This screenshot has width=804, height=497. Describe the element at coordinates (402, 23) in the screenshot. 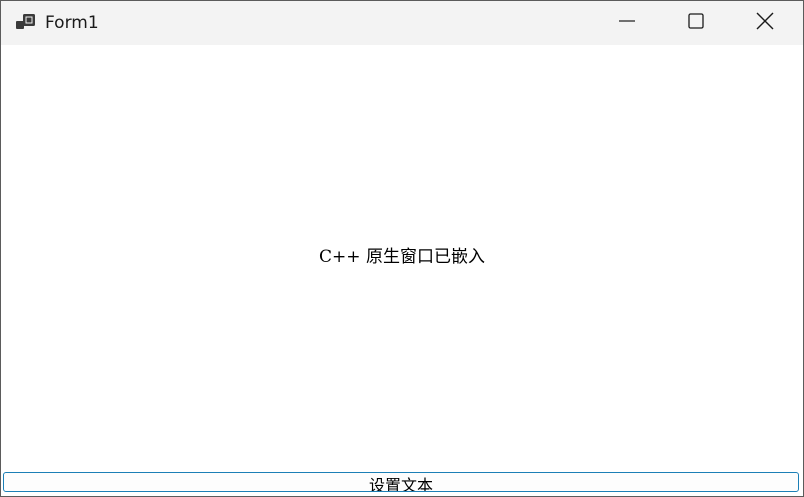

I see `title-bar: Form1` at that location.